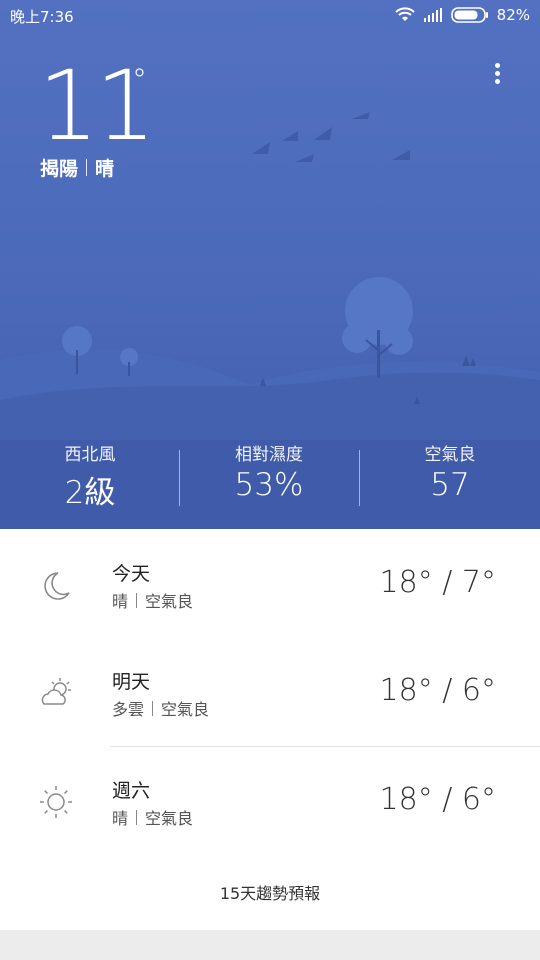  What do you see at coordinates (269, 455) in the screenshot?
I see `humidity-label: 相對濕度` at bounding box center [269, 455].